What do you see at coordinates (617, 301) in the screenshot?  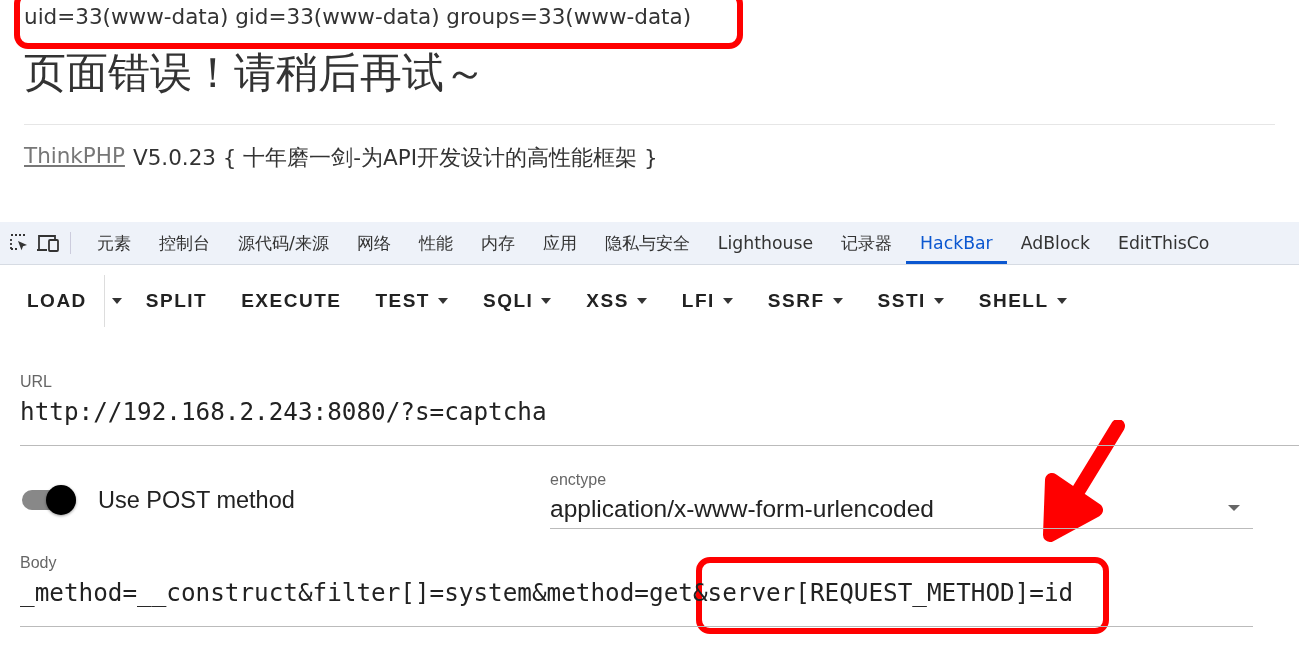 I see `toolbar-menu-button: XSS` at bounding box center [617, 301].